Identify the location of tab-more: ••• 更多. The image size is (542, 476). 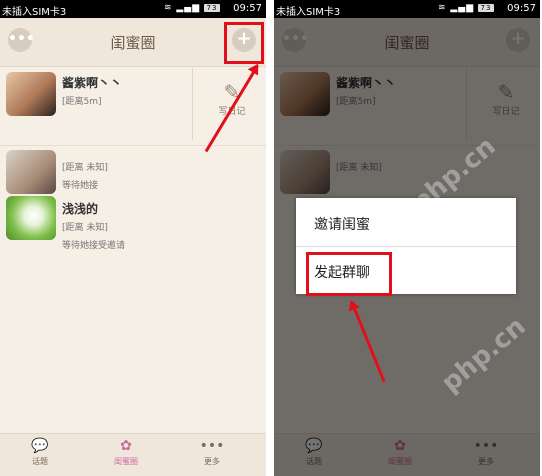
(212, 452).